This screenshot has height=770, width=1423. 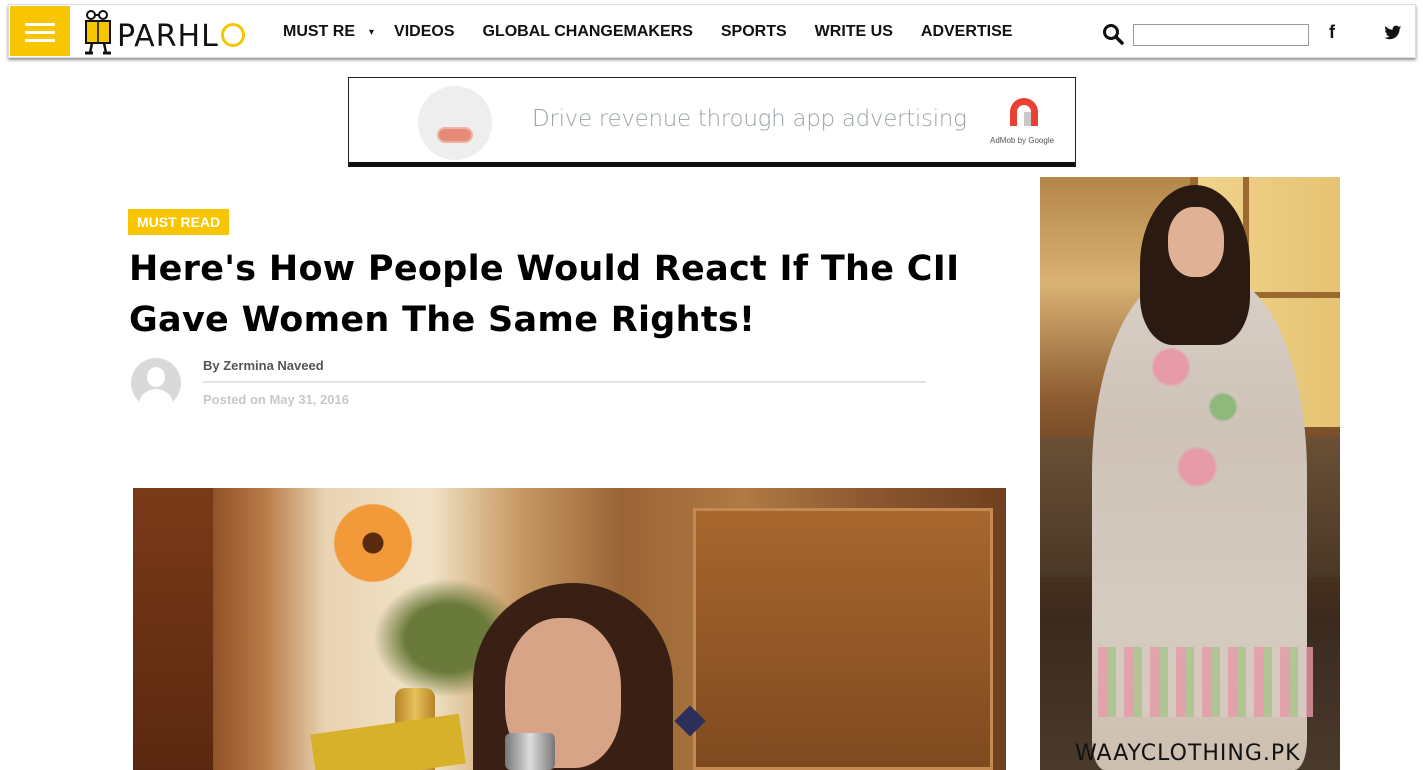 I want to click on byline-divider, so click(x=564, y=382).